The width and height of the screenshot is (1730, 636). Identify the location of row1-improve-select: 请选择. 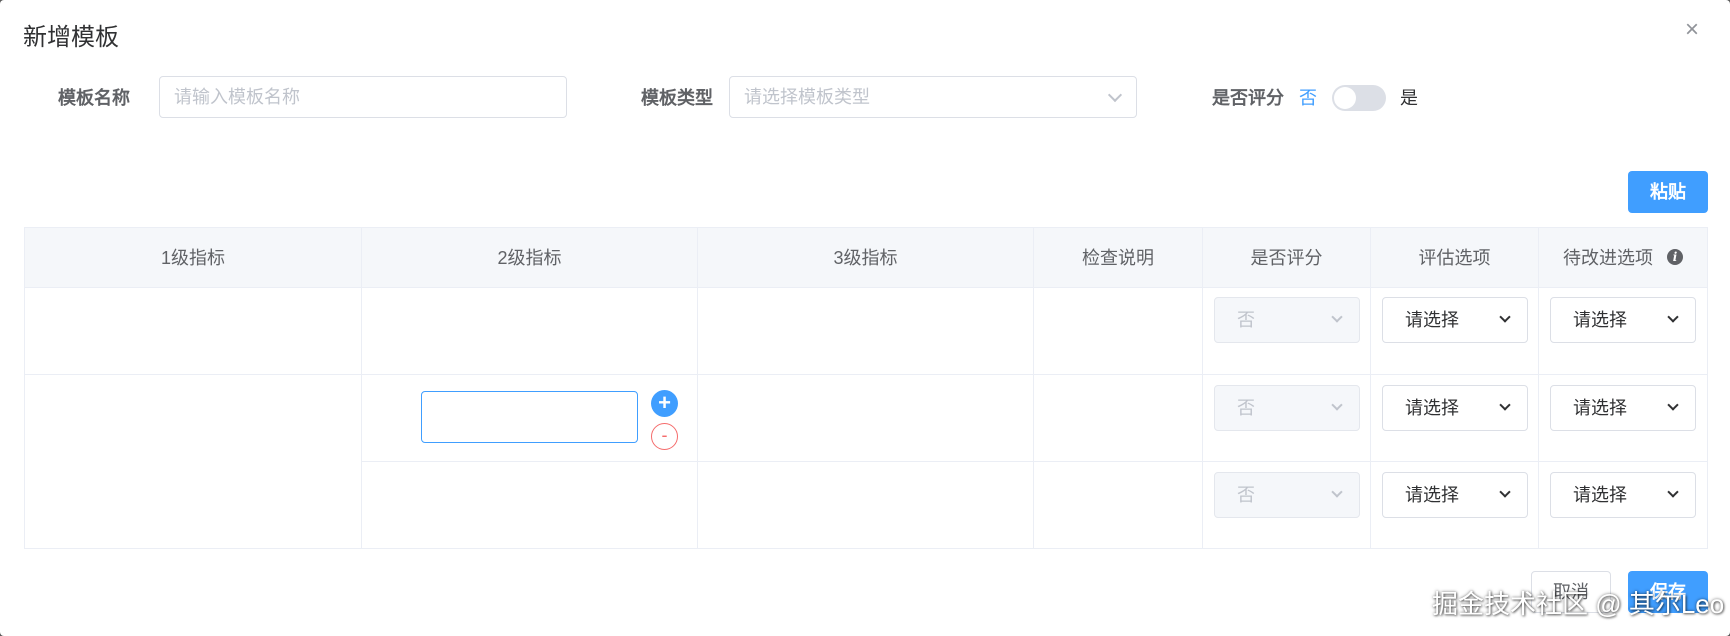
(1623, 320).